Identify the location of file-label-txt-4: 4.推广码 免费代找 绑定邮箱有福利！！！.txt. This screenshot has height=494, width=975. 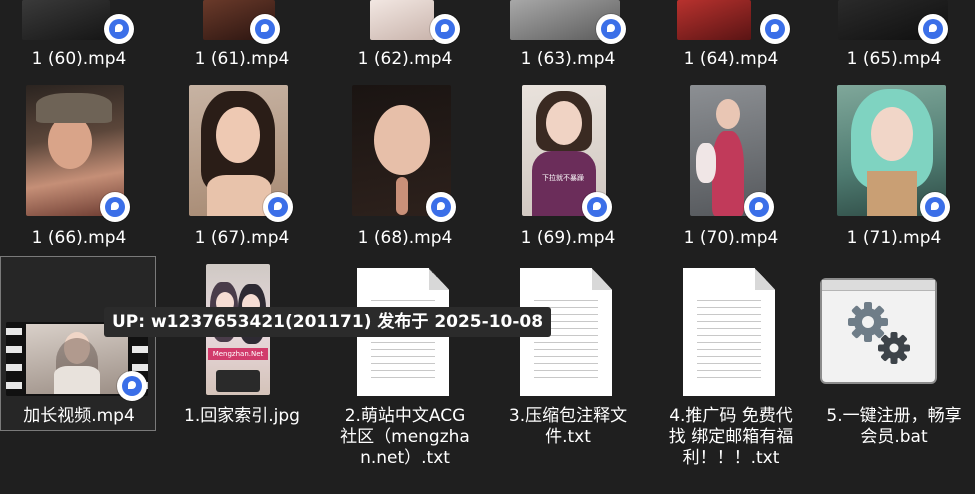
(731, 437).